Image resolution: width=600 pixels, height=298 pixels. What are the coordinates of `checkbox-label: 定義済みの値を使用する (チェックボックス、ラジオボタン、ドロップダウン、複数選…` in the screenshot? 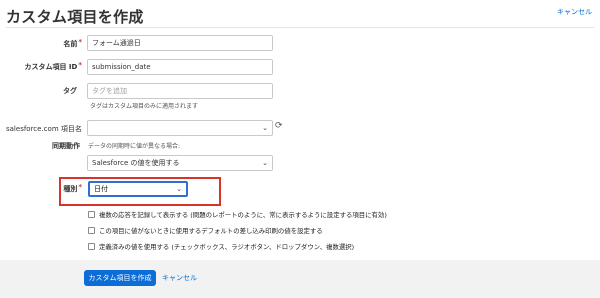 It's located at (227, 247).